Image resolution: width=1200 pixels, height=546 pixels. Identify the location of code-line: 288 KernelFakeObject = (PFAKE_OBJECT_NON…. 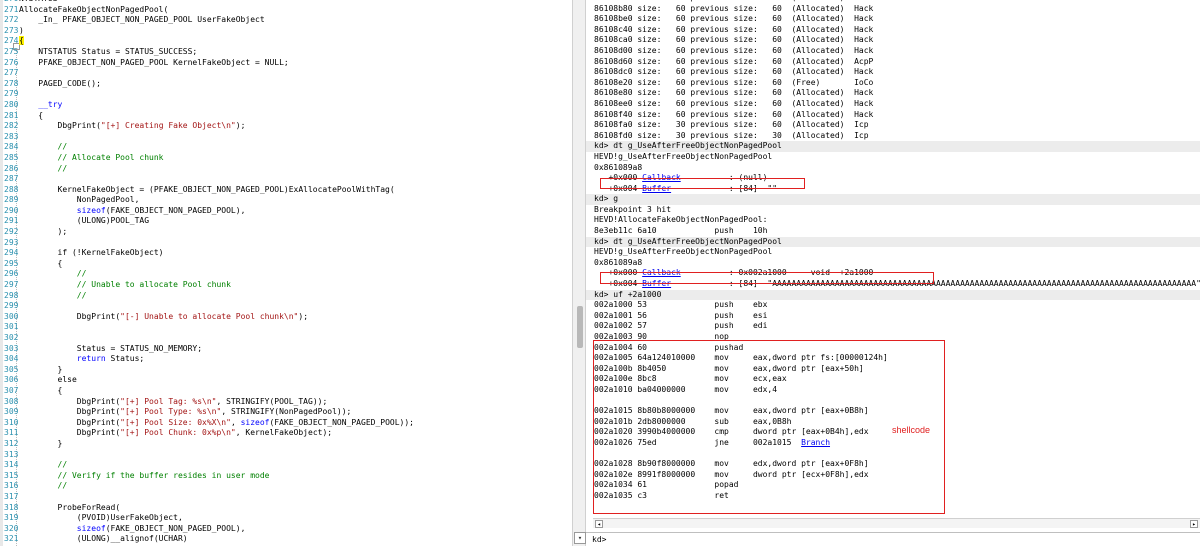
(209, 190).